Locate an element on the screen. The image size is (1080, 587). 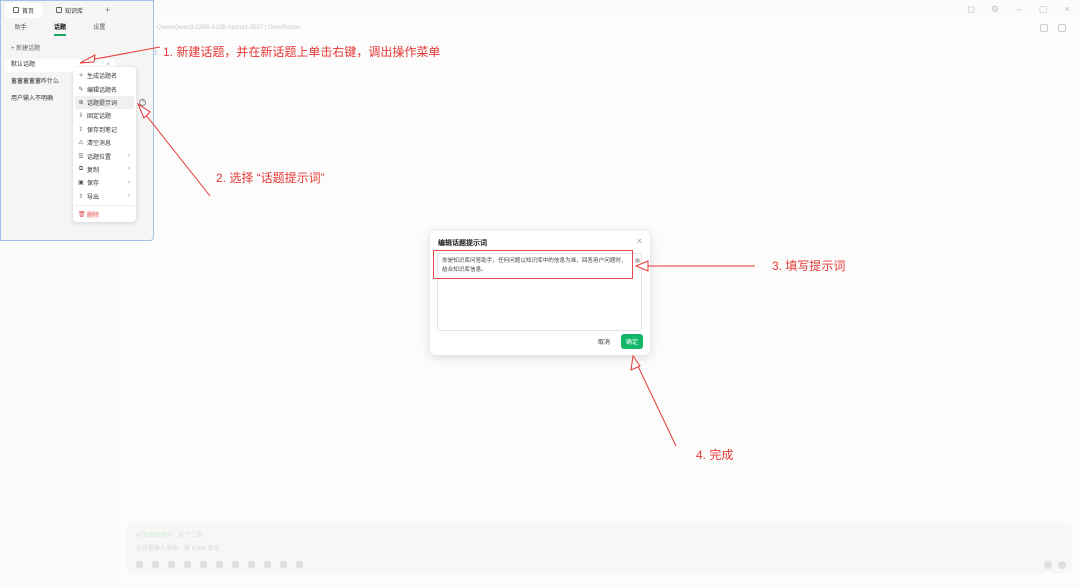
menu-item-pin-topic: ⇩ 固定话题 is located at coordinates (104, 115).